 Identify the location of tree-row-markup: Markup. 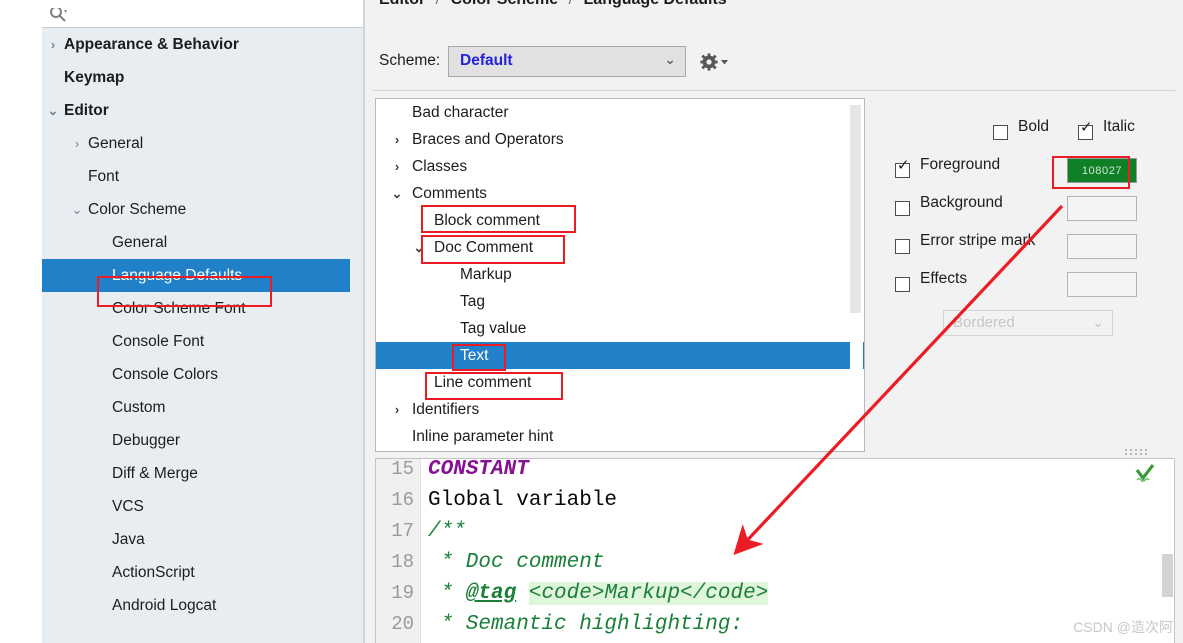
(620, 274).